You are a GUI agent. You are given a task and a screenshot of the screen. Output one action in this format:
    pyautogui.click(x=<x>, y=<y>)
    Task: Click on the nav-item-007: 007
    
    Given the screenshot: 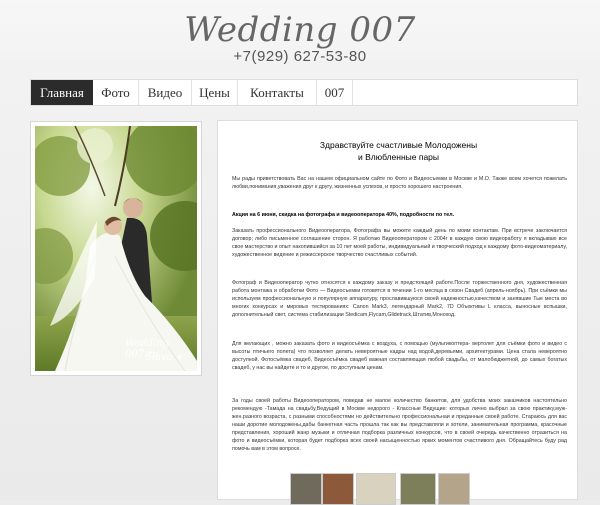 What is the action you would take?
    pyautogui.click(x=335, y=92)
    